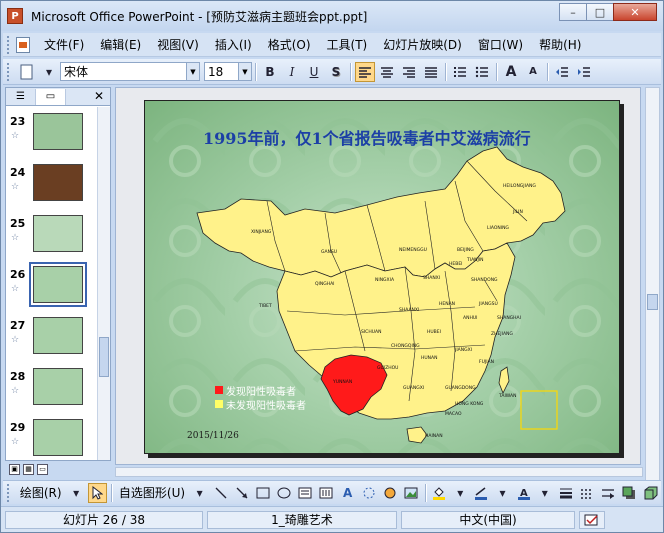 This screenshot has height=533, width=664. What do you see at coordinates (97, 492) in the screenshot?
I see `select-pointer-icon` at bounding box center [97, 492].